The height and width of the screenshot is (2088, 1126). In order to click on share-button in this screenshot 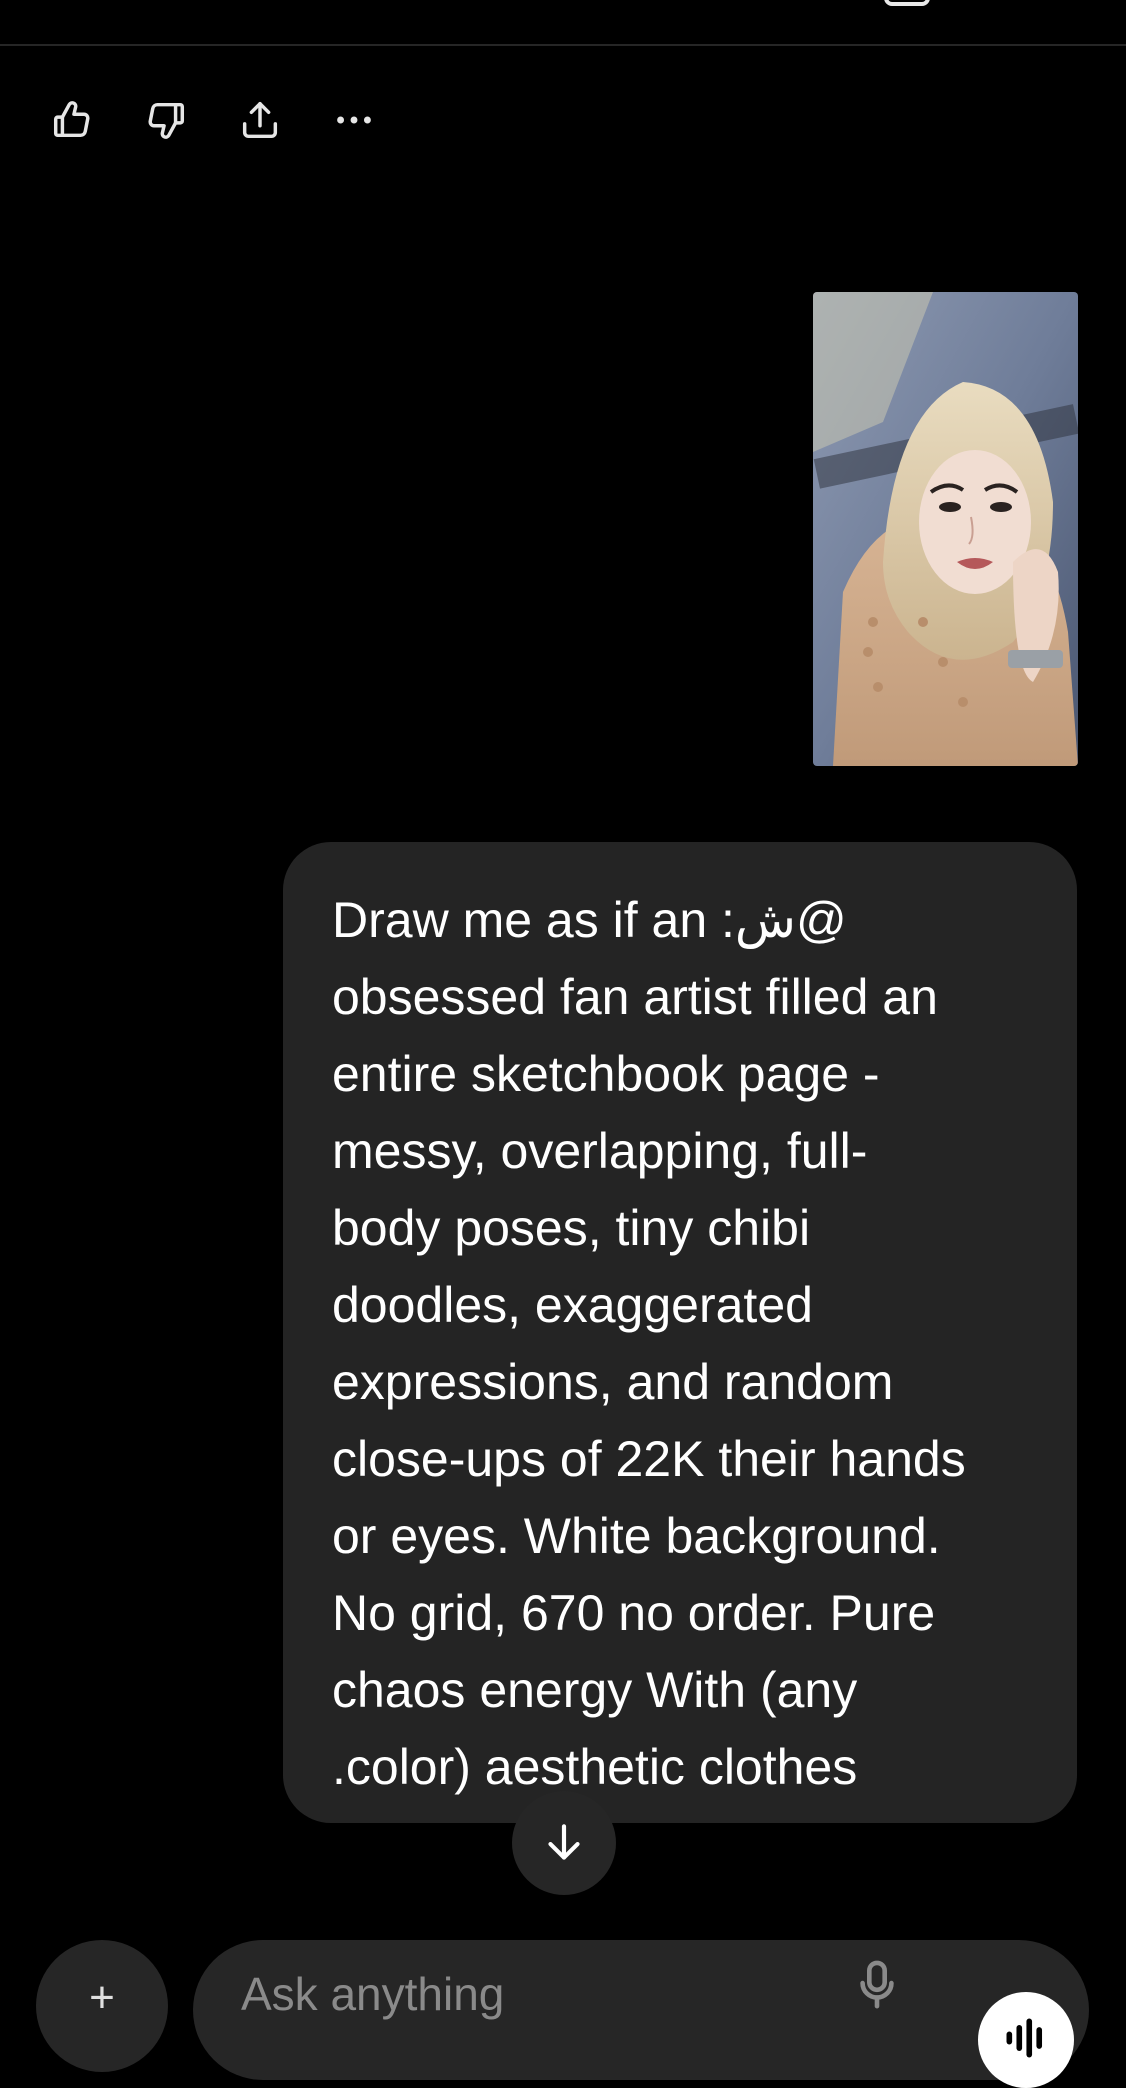, I will do `click(260, 120)`.